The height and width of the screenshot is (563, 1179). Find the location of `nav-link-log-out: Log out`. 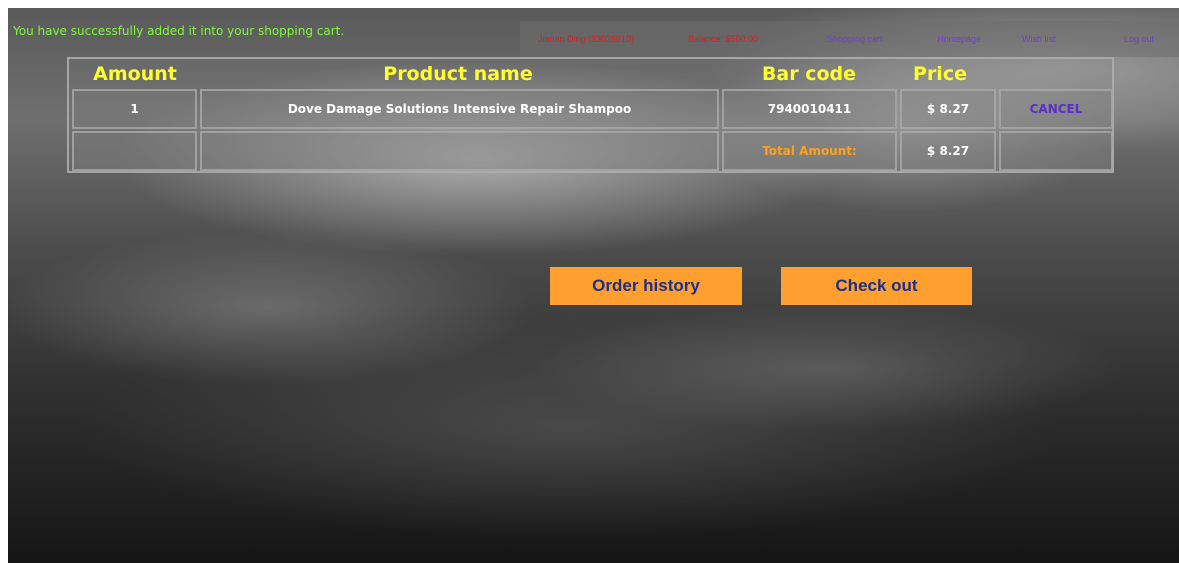

nav-link-log-out: Log out is located at coordinates (1139, 39).